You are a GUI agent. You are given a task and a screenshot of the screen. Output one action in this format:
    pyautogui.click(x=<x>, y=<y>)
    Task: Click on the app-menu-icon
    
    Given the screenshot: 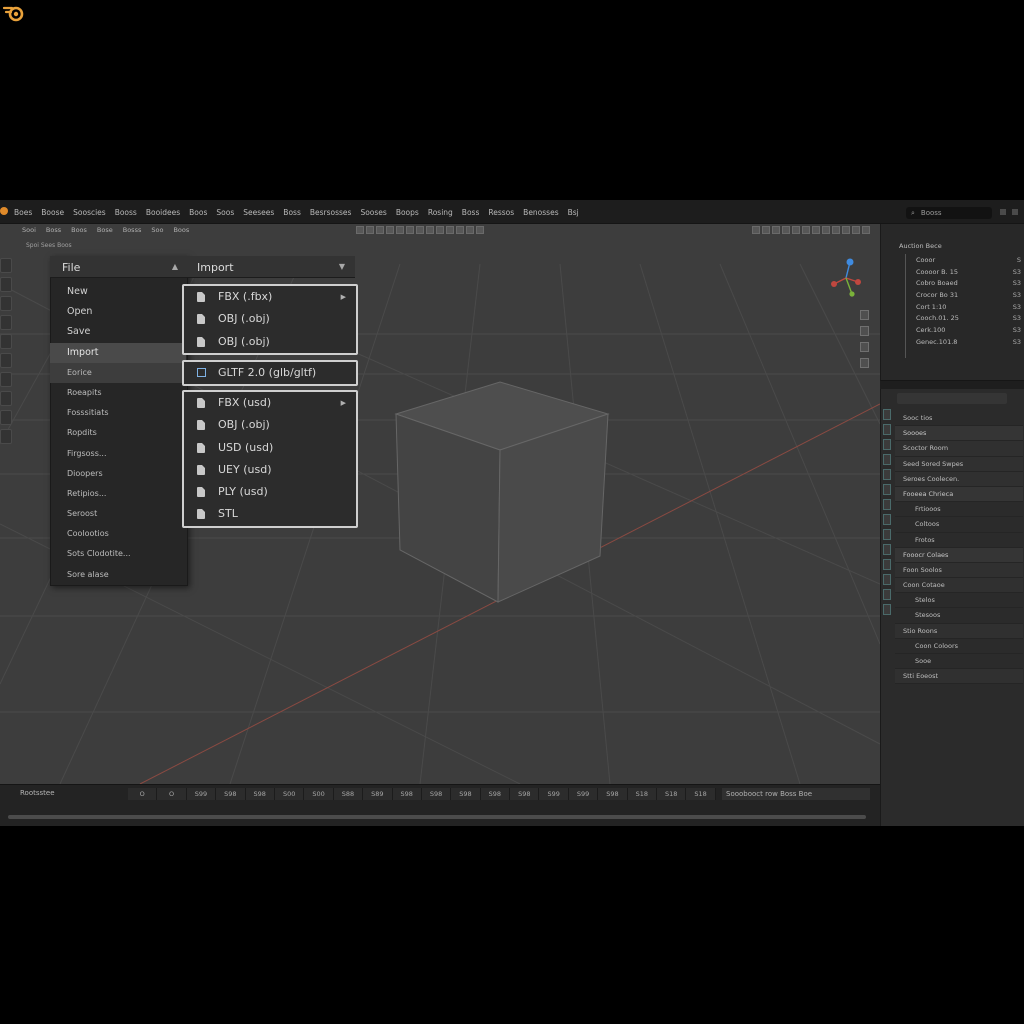 What is the action you would take?
    pyautogui.click(x=4, y=211)
    